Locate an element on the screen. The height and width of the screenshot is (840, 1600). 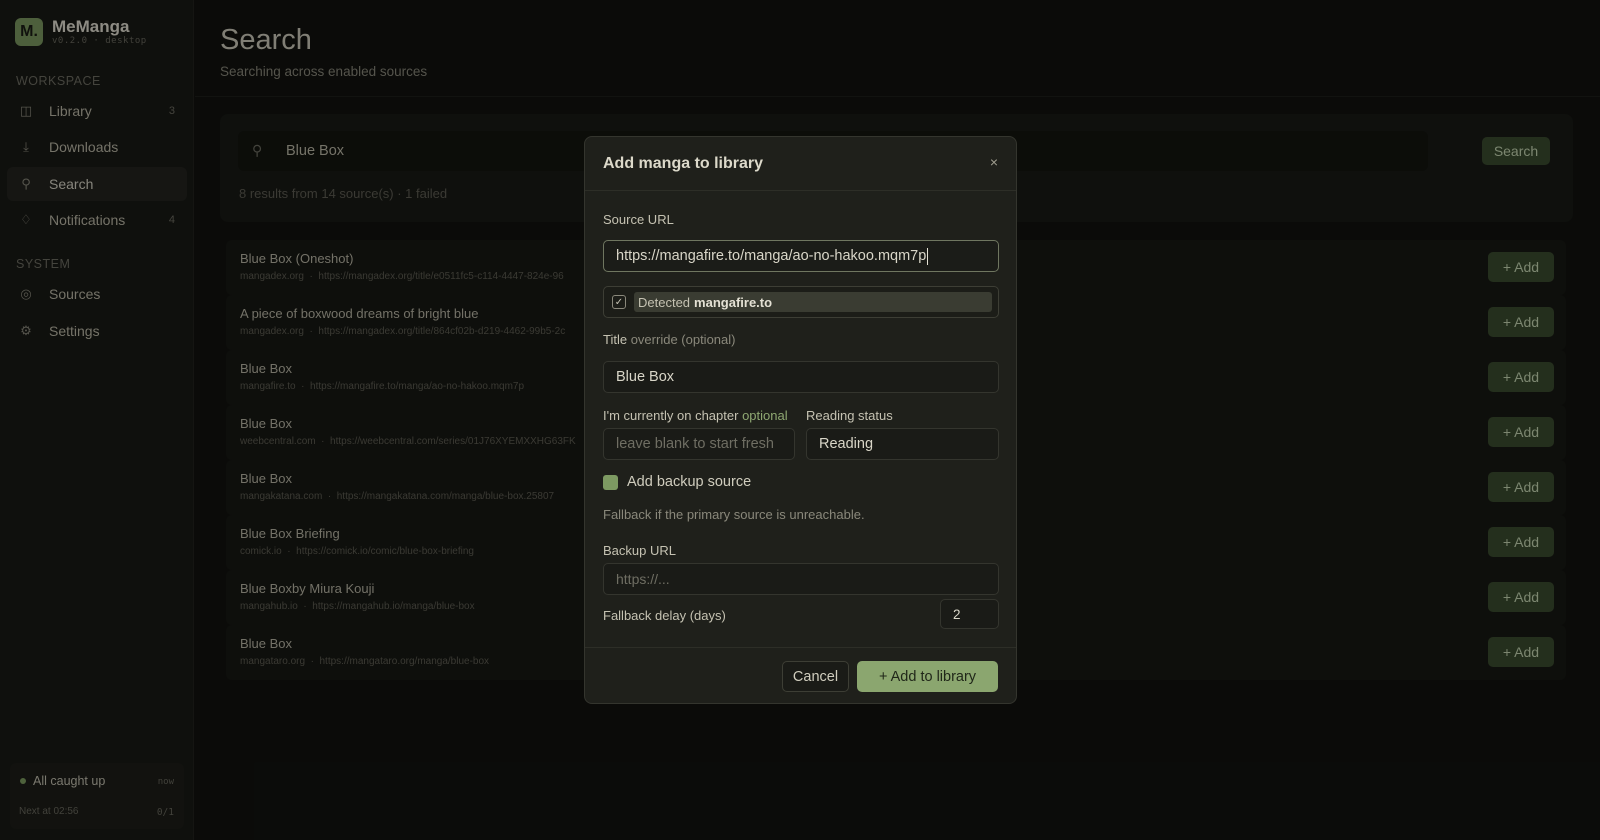
detected-prefix: Detected is located at coordinates (664, 302).